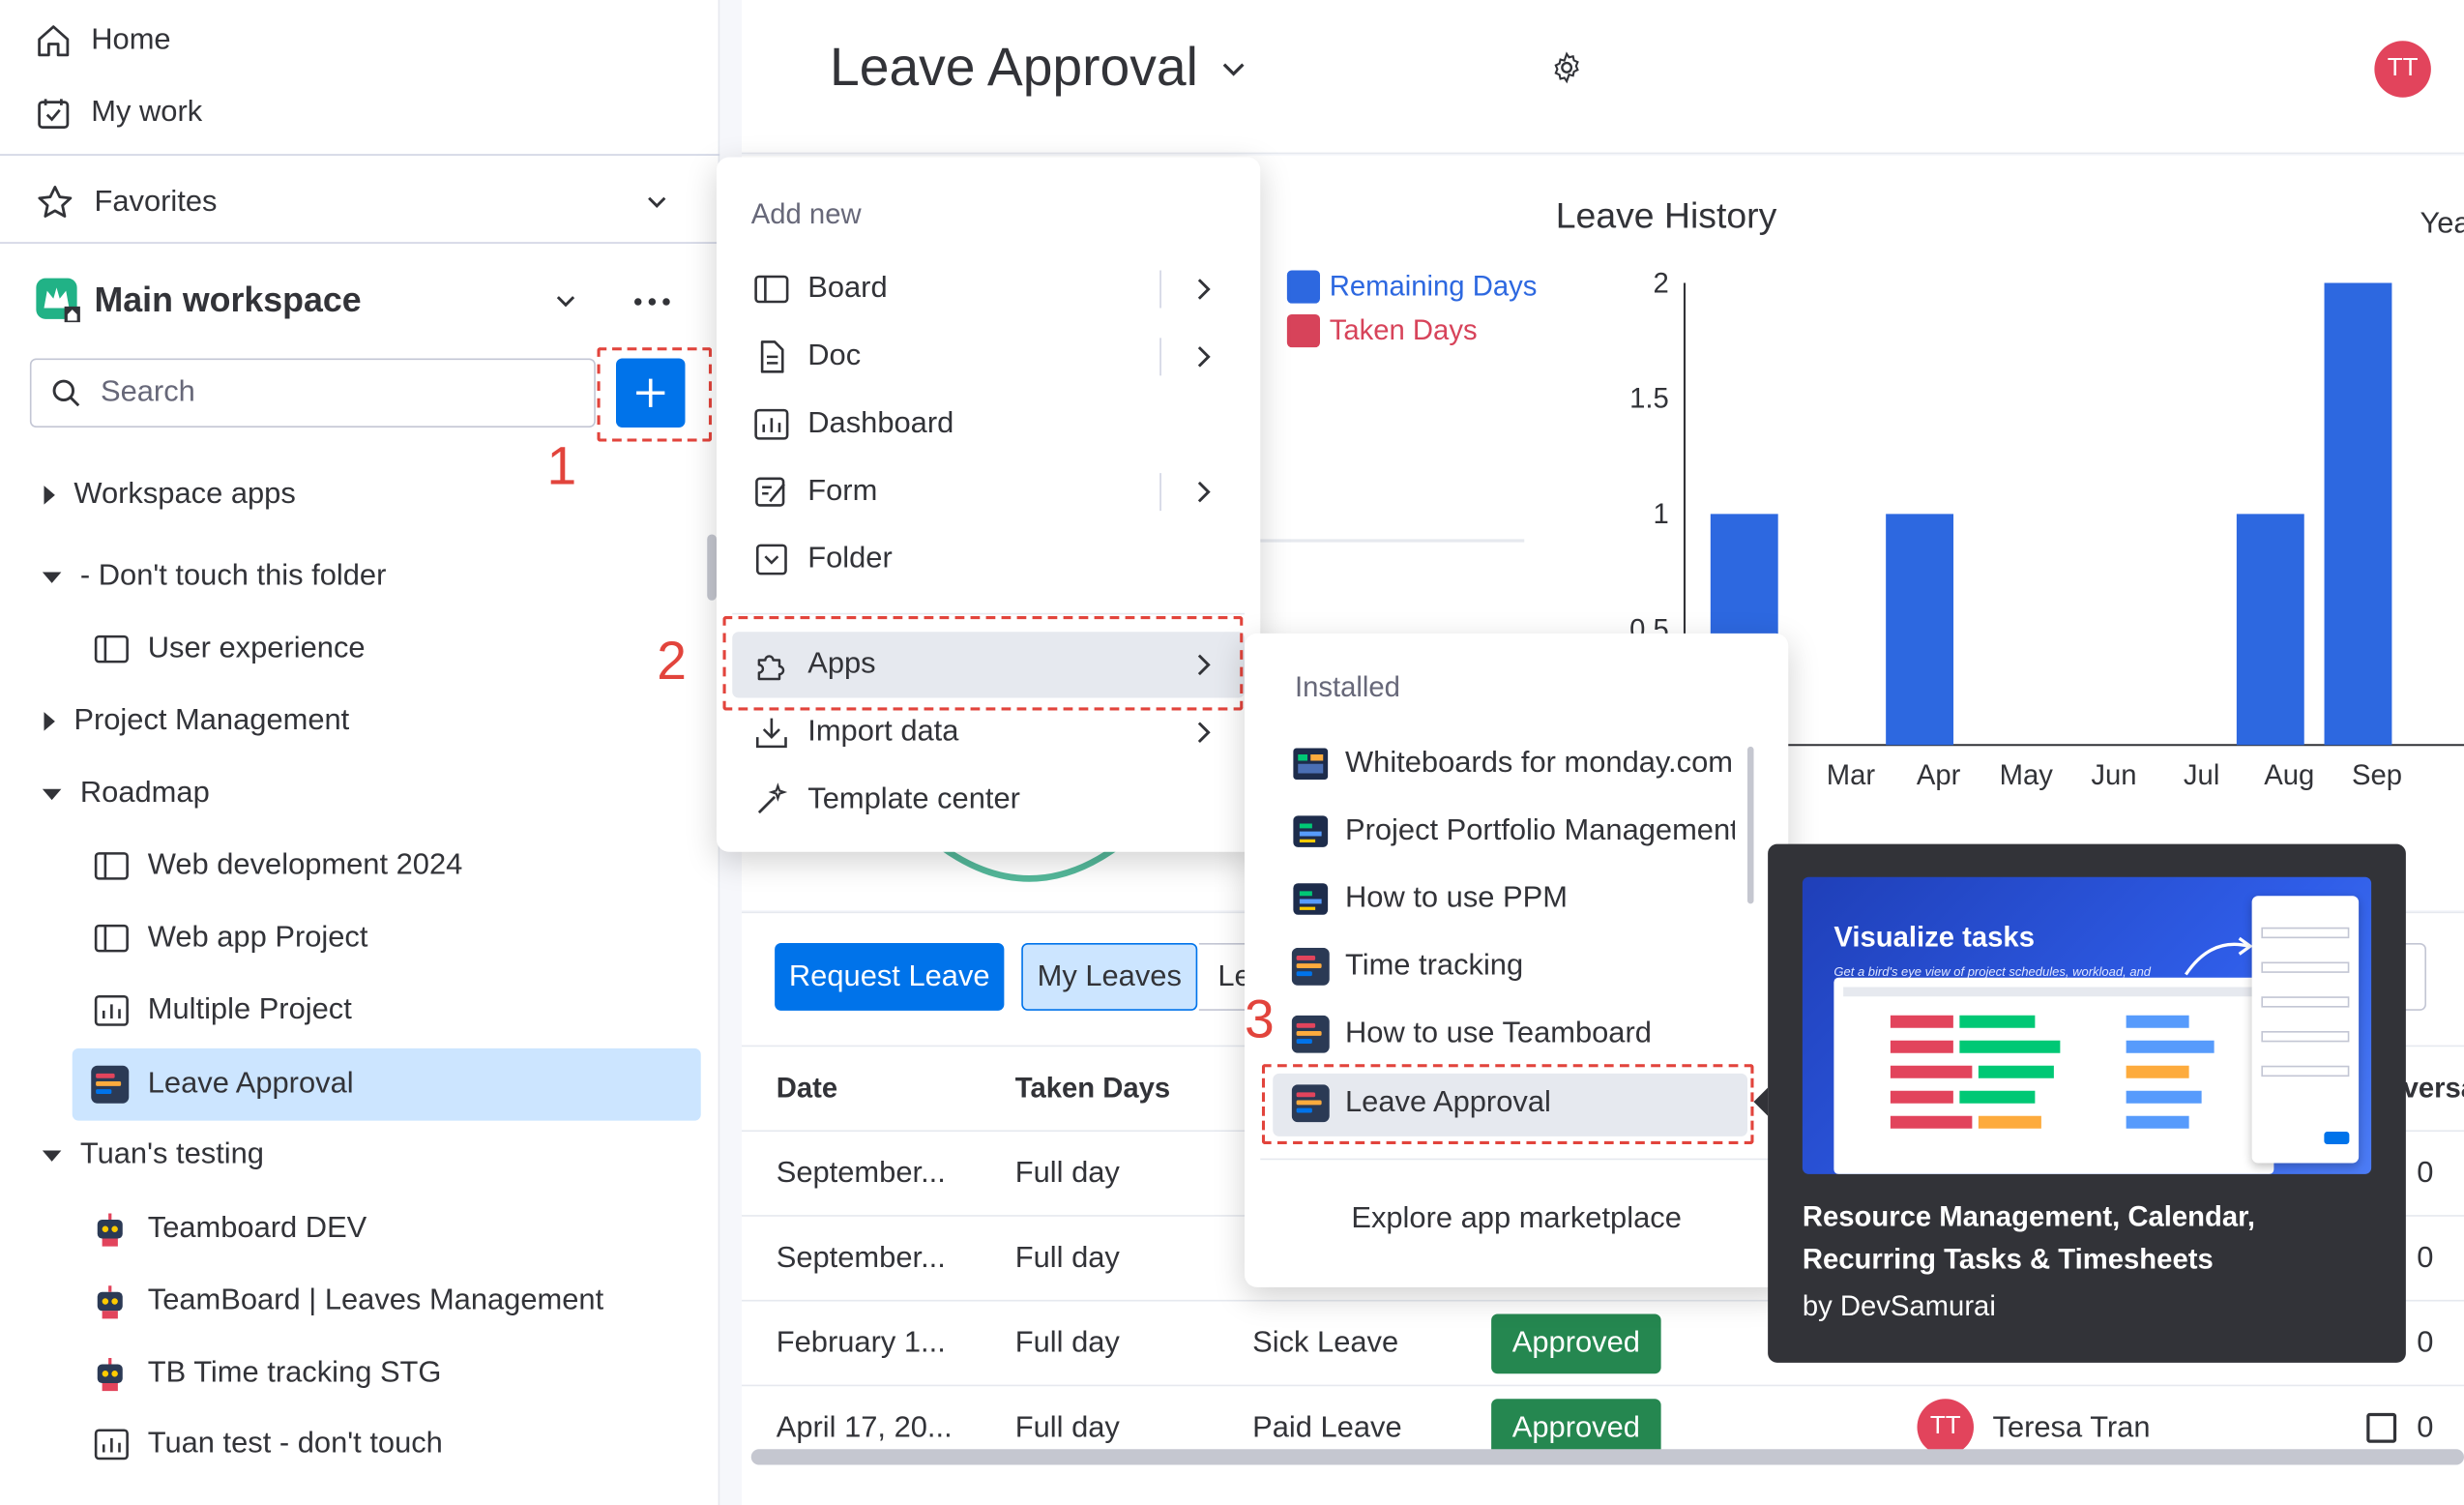  Describe the element at coordinates (228, 299) in the screenshot. I see `workspace-name: Main workspace` at that location.